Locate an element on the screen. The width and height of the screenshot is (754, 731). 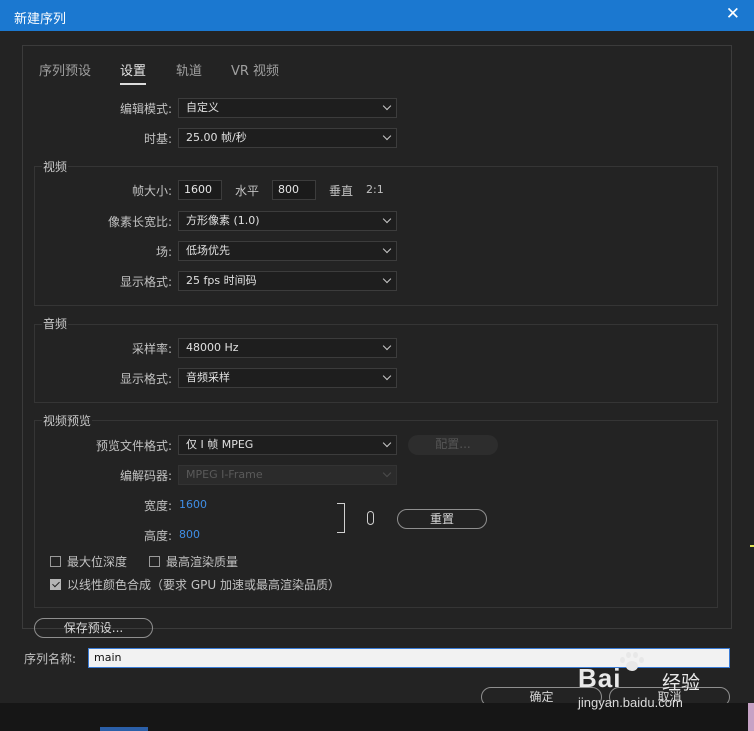
audio-group is located at coordinates (376, 363).